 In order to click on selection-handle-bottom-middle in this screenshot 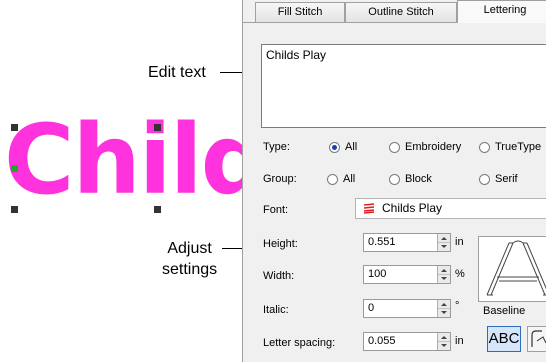, I will do `click(157, 209)`.